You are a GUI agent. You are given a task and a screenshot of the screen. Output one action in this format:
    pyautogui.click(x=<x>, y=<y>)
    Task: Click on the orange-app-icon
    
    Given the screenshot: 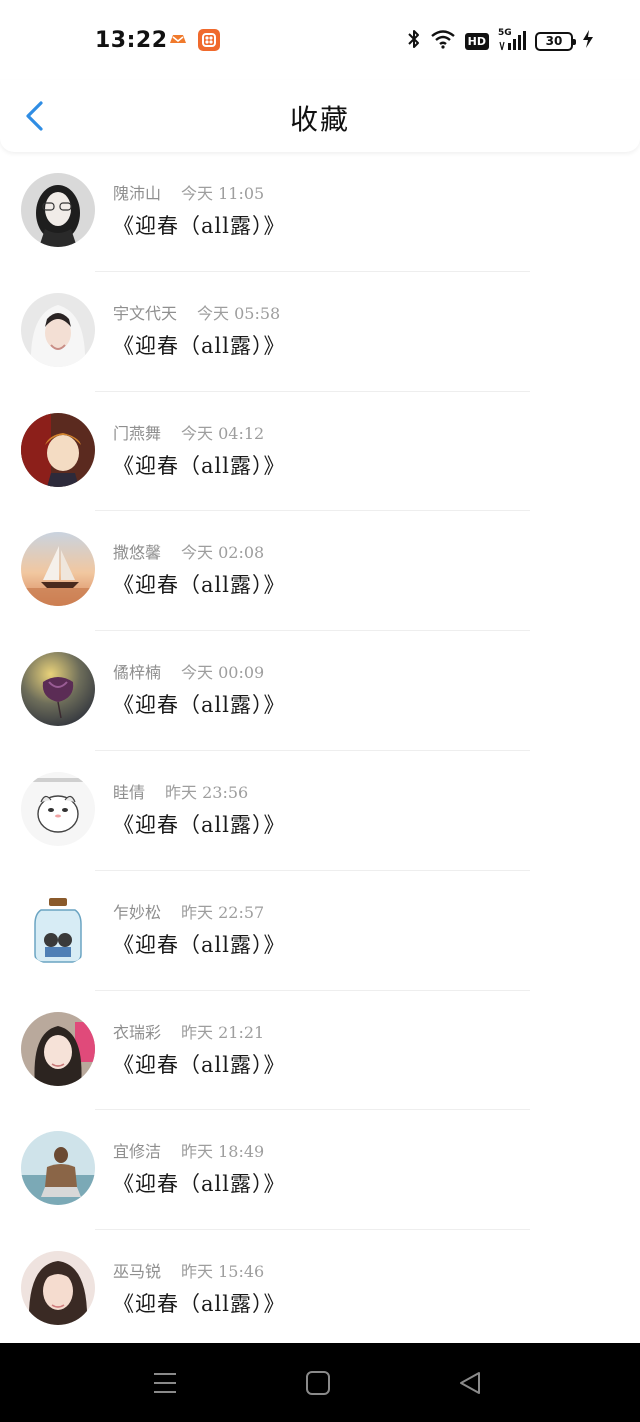 What is the action you would take?
    pyautogui.click(x=209, y=40)
    